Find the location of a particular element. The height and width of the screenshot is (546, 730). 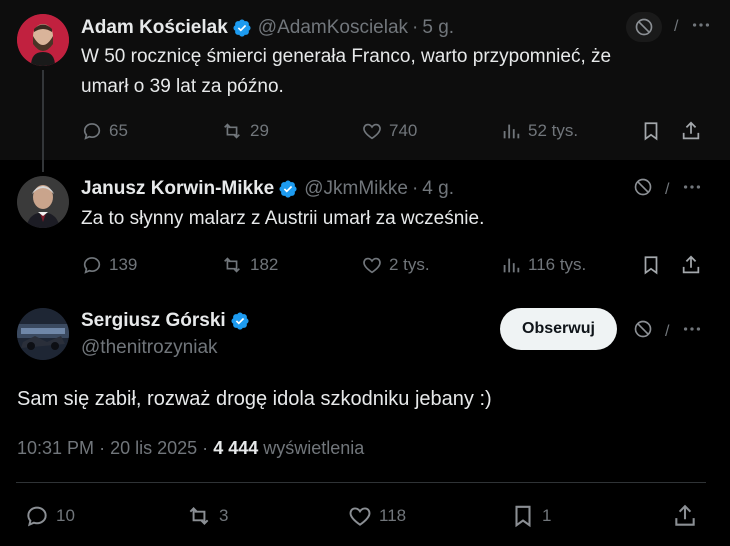

reply-button: 65 is located at coordinates (104, 131).